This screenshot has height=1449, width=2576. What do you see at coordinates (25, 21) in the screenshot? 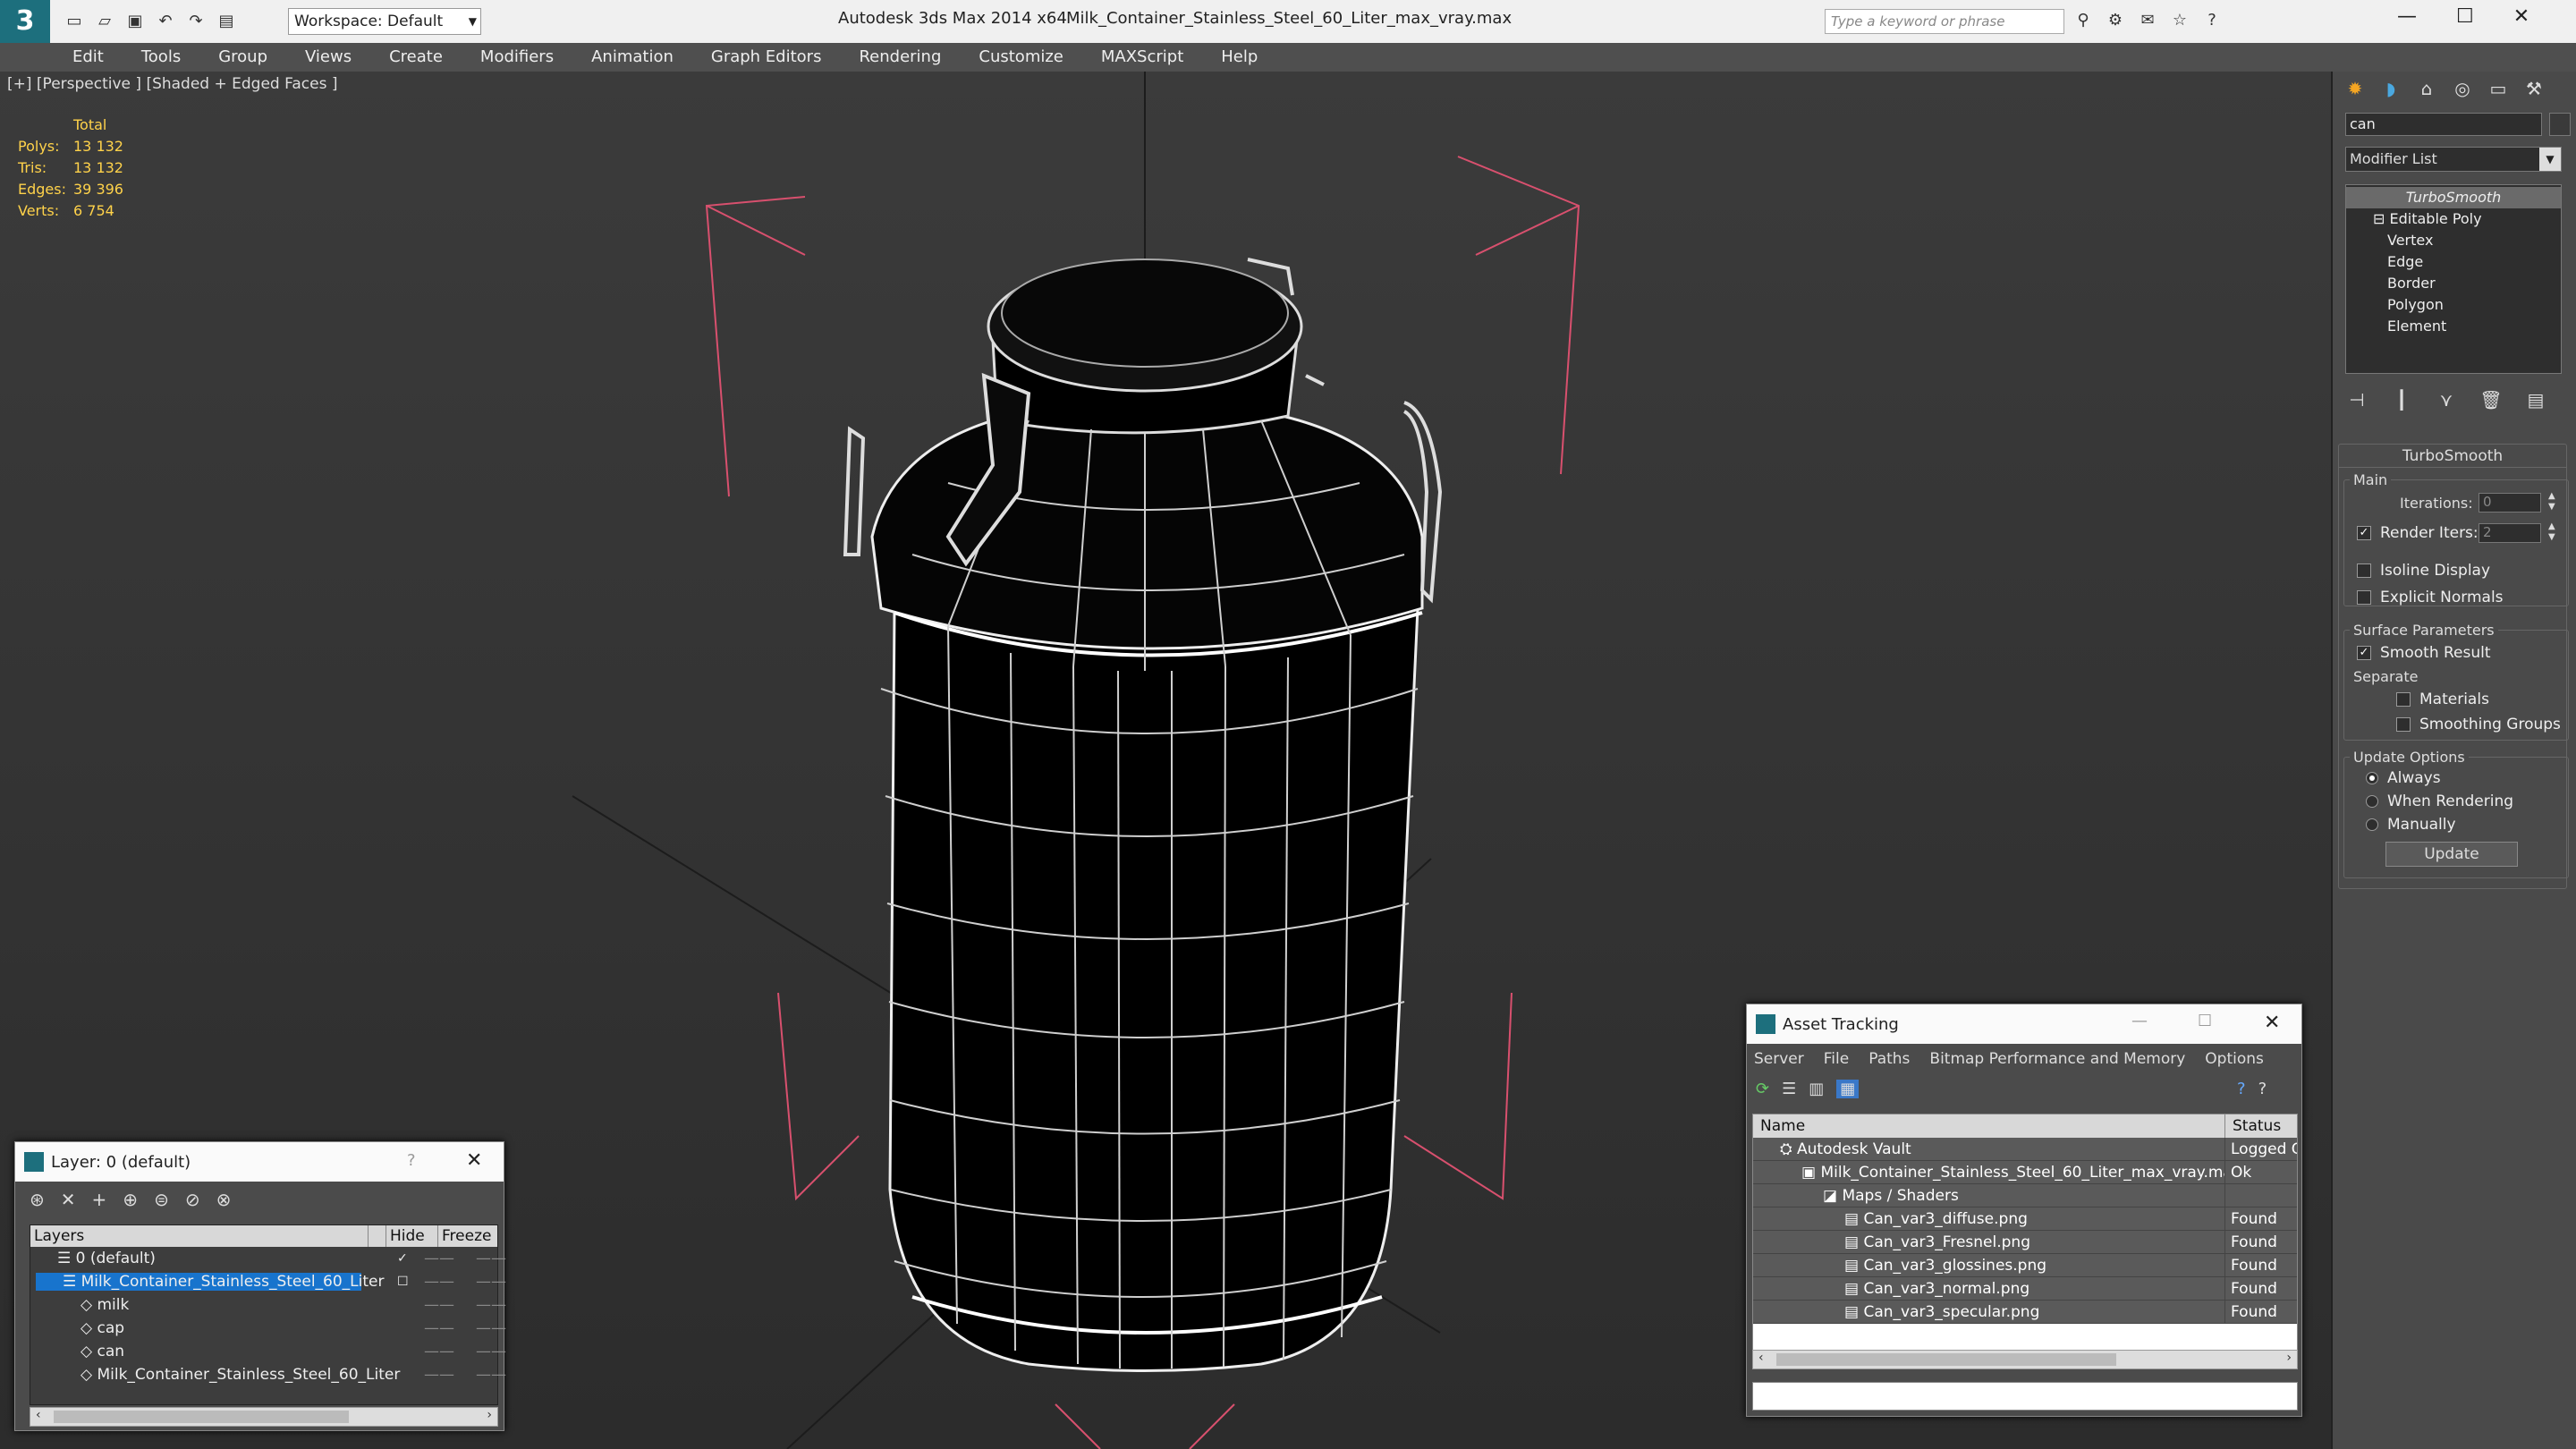
I see `app-logo: 3` at bounding box center [25, 21].